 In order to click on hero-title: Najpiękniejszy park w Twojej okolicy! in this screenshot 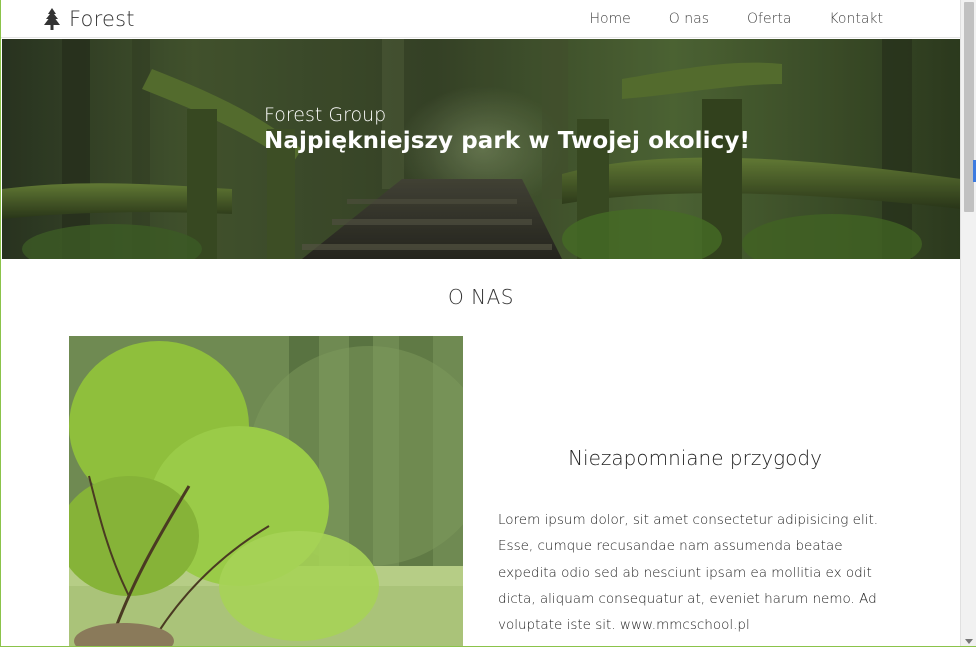, I will do `click(507, 141)`.